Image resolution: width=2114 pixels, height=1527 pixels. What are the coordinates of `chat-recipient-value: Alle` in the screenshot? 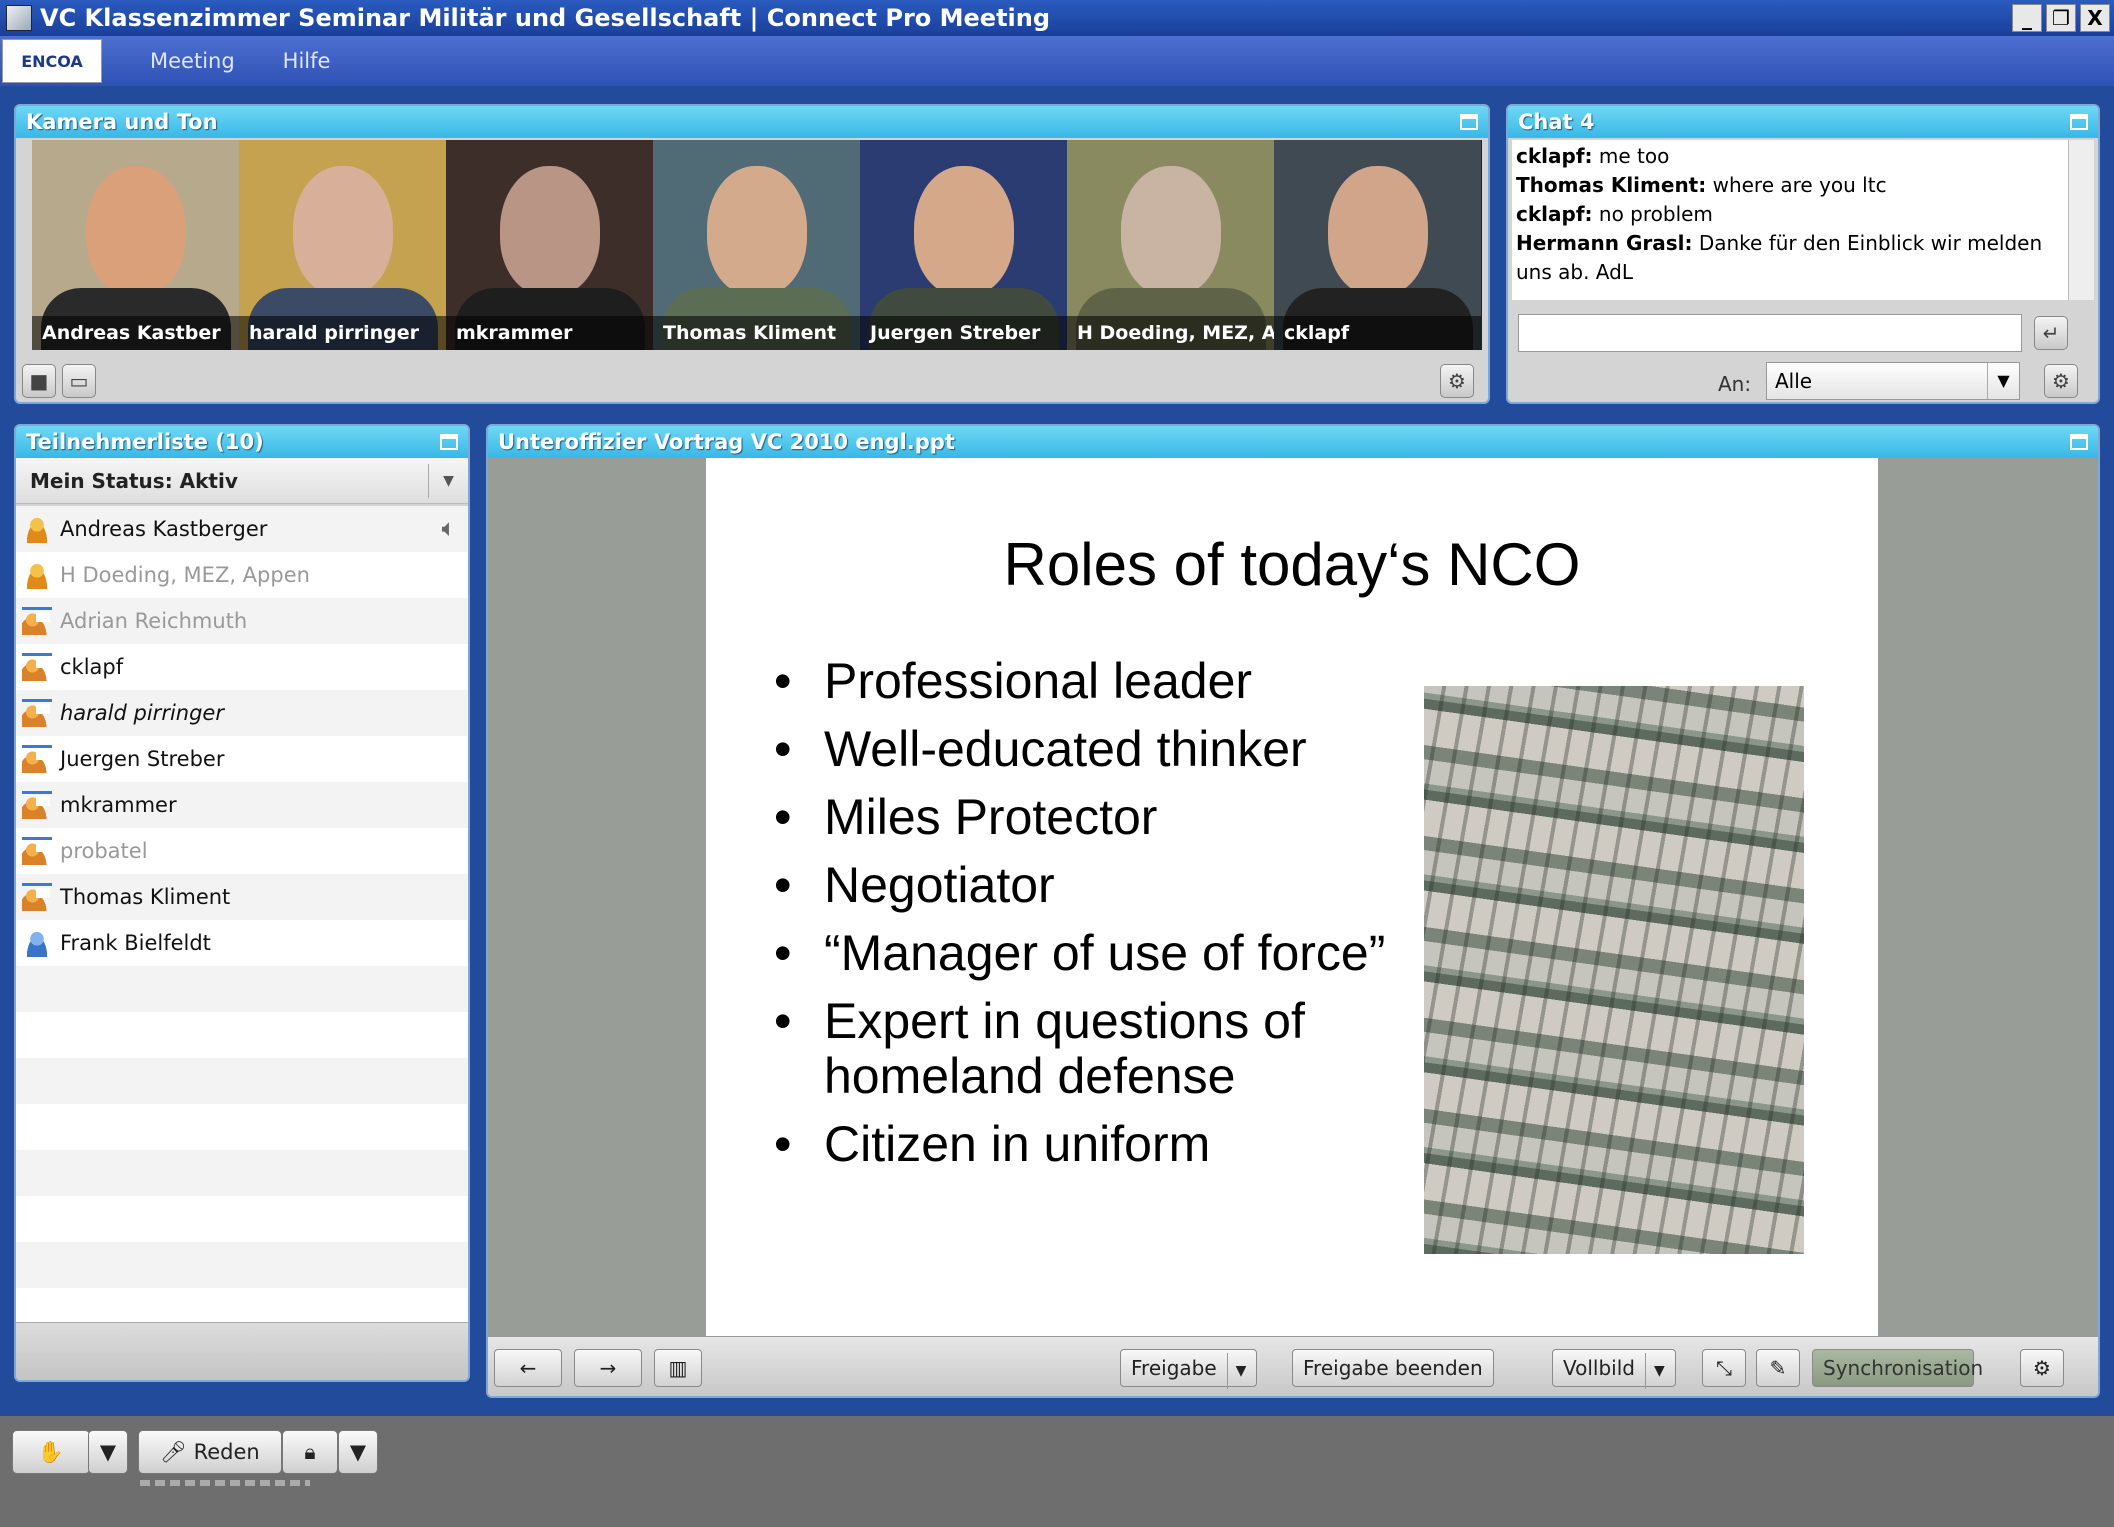 It's located at (1794, 381).